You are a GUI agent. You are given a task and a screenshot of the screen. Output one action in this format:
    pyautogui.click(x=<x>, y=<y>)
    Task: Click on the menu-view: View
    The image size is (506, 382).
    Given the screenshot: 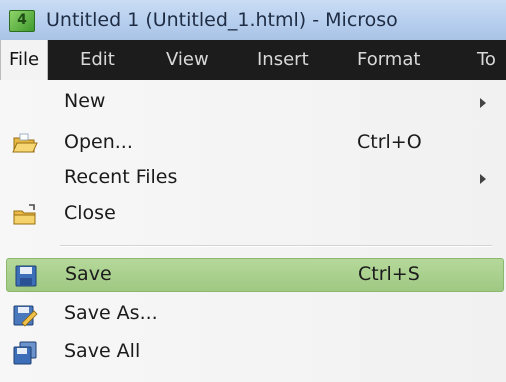 What is the action you would take?
    pyautogui.click(x=187, y=60)
    